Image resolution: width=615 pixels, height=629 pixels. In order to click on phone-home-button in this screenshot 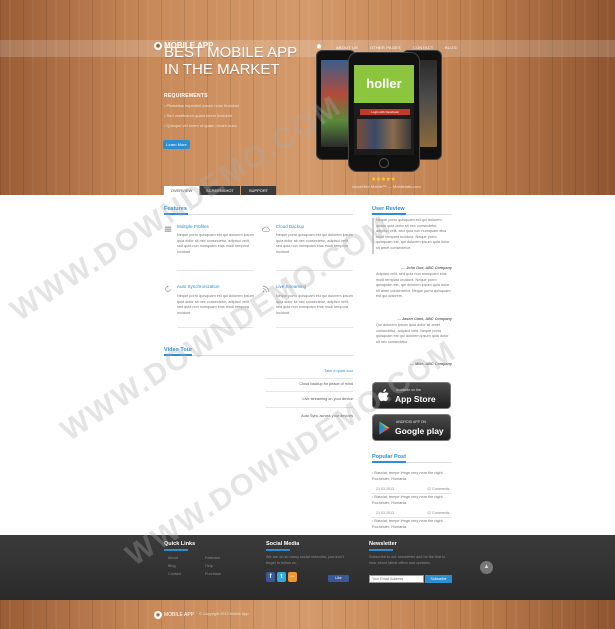, I will do `click(384, 163)`.